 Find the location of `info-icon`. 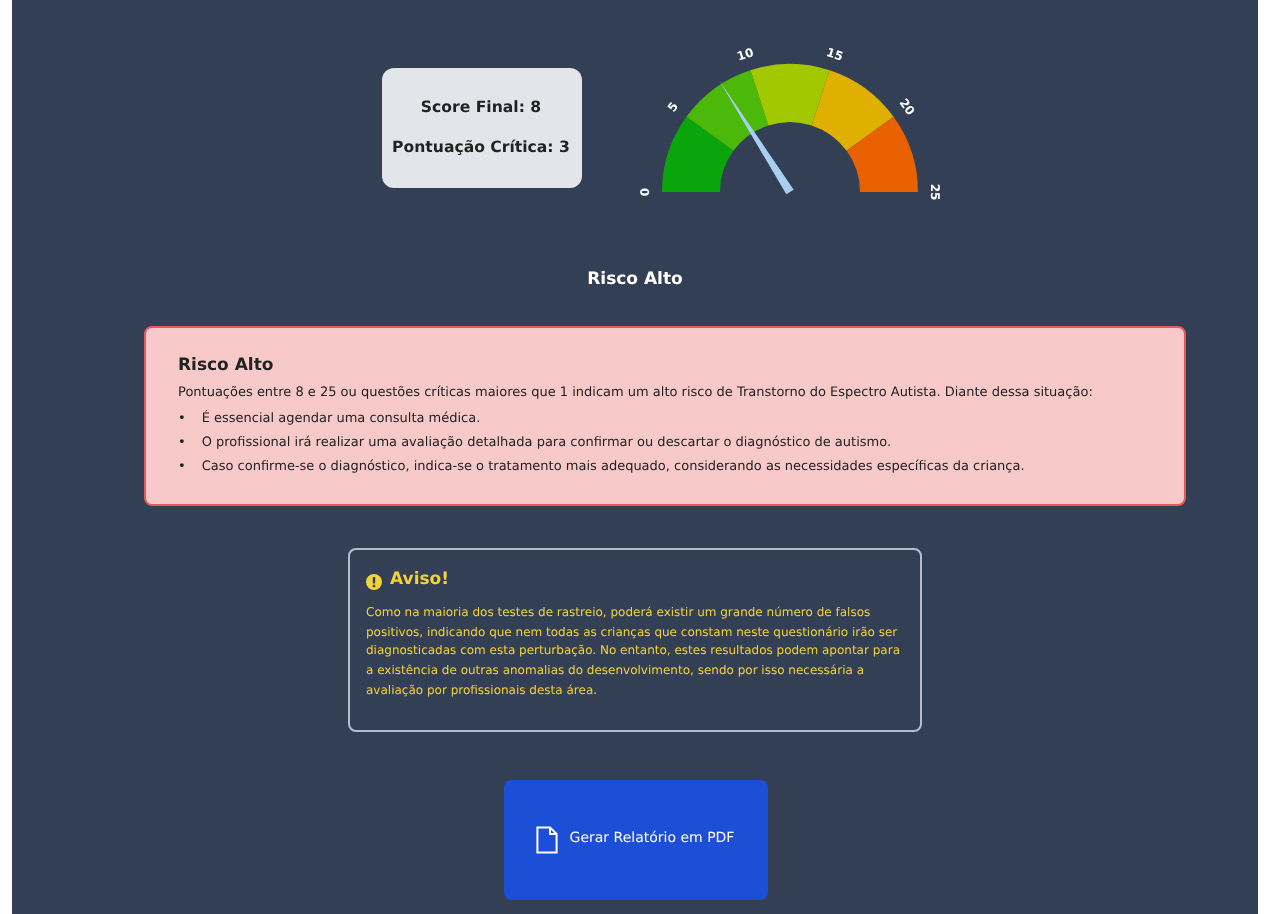

info-icon is located at coordinates (374, 582).